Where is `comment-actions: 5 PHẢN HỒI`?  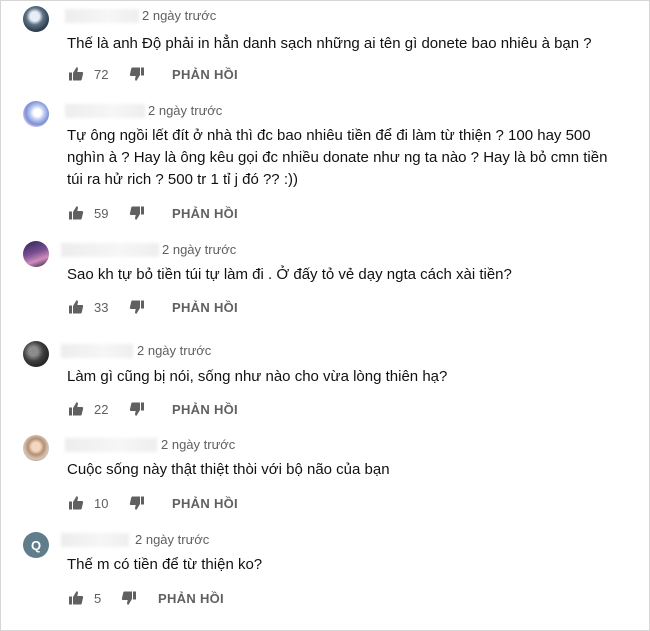
comment-actions: 5 PHẢN HỒI is located at coordinates (145, 598).